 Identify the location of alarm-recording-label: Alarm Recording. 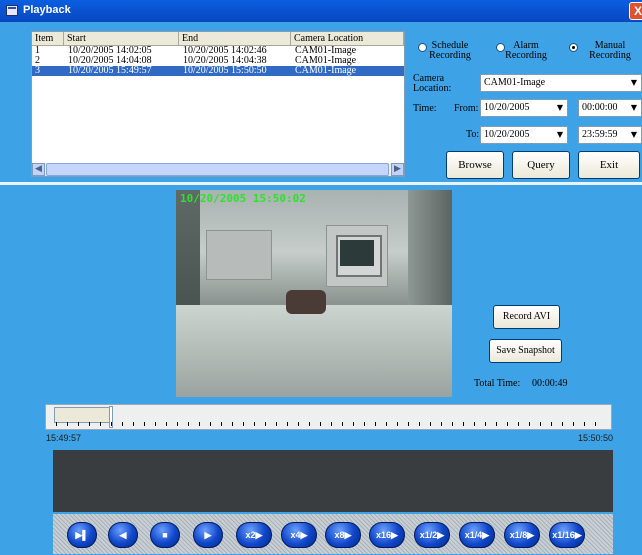
(526, 51).